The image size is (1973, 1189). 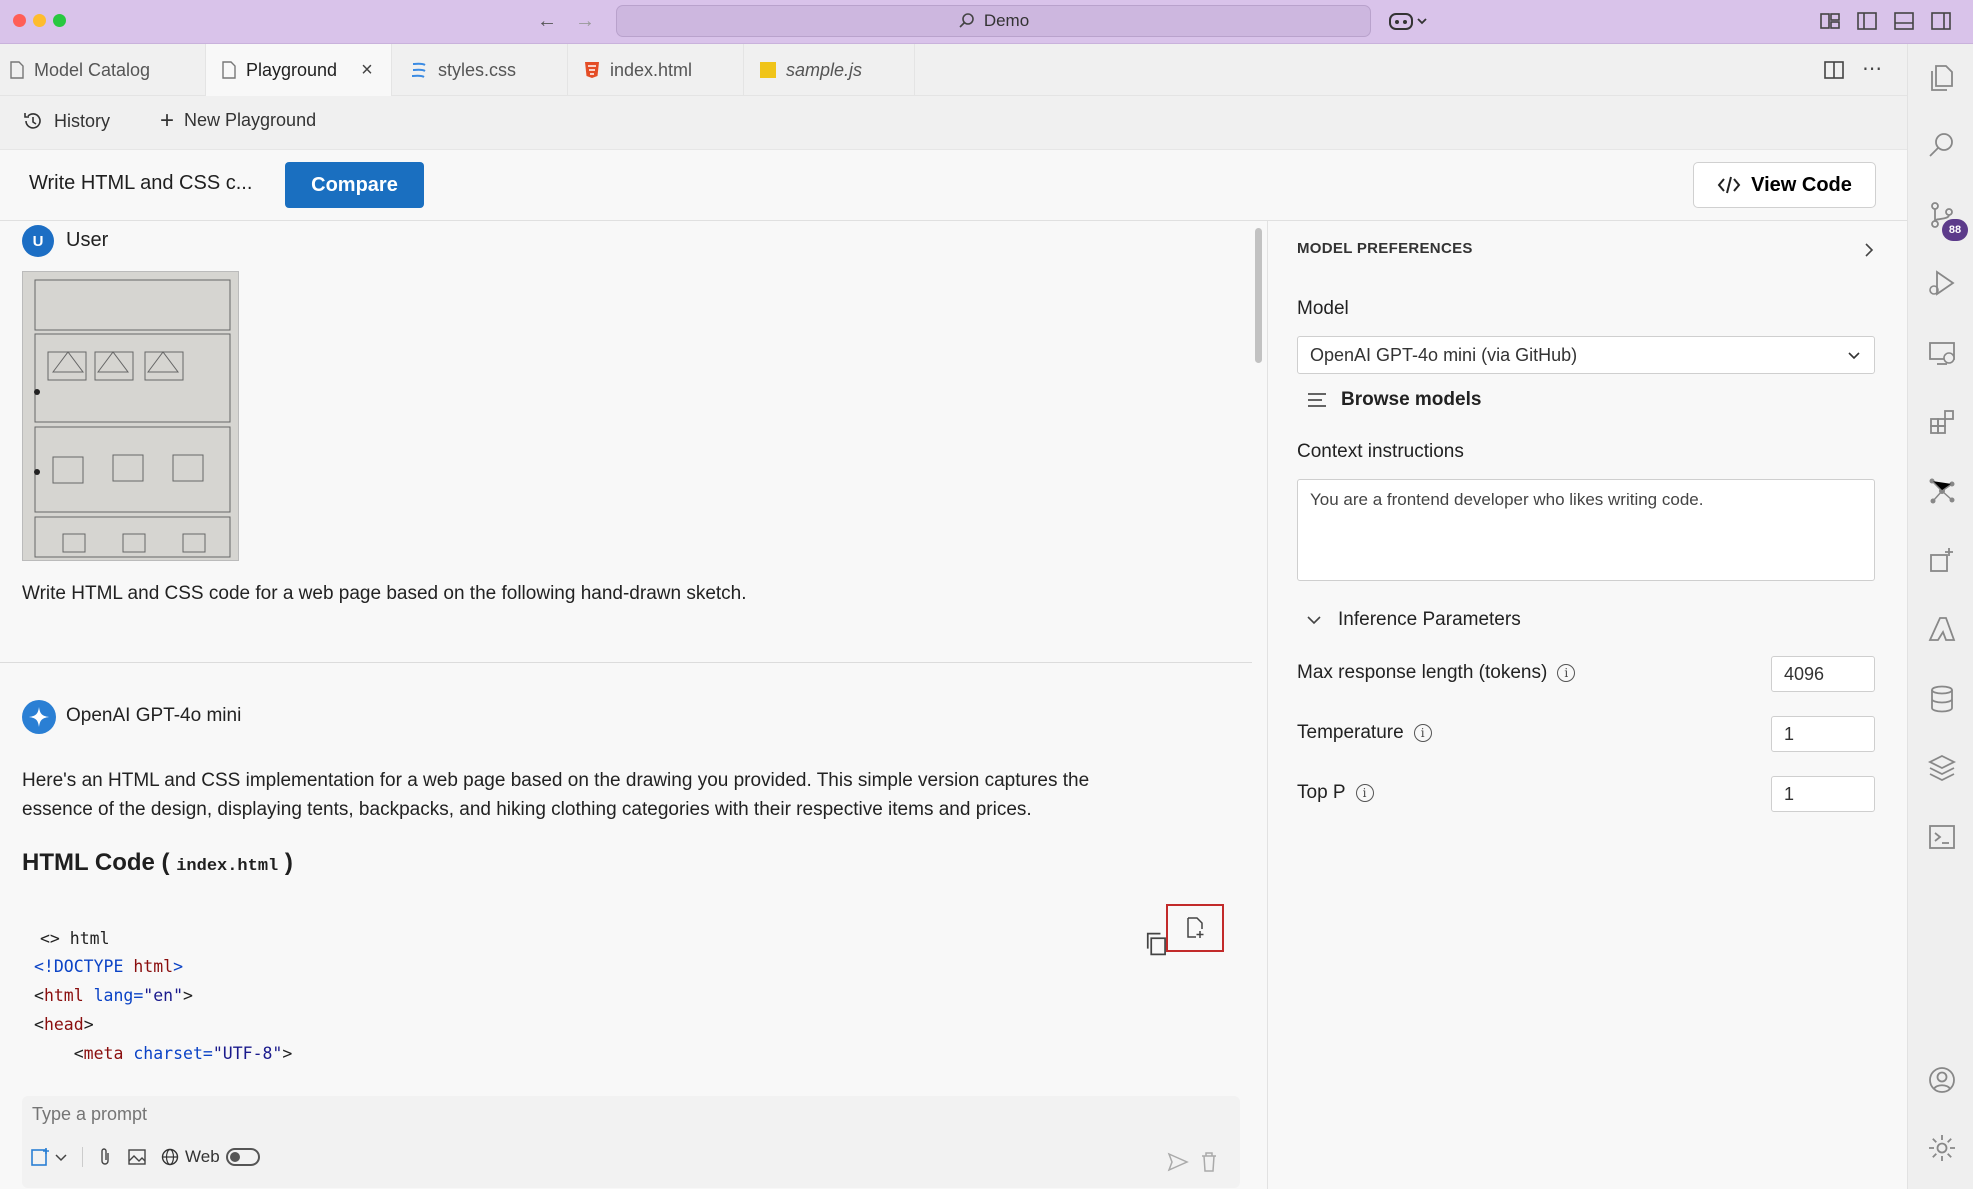 I want to click on web-toggle-switch, so click(x=242, y=1157).